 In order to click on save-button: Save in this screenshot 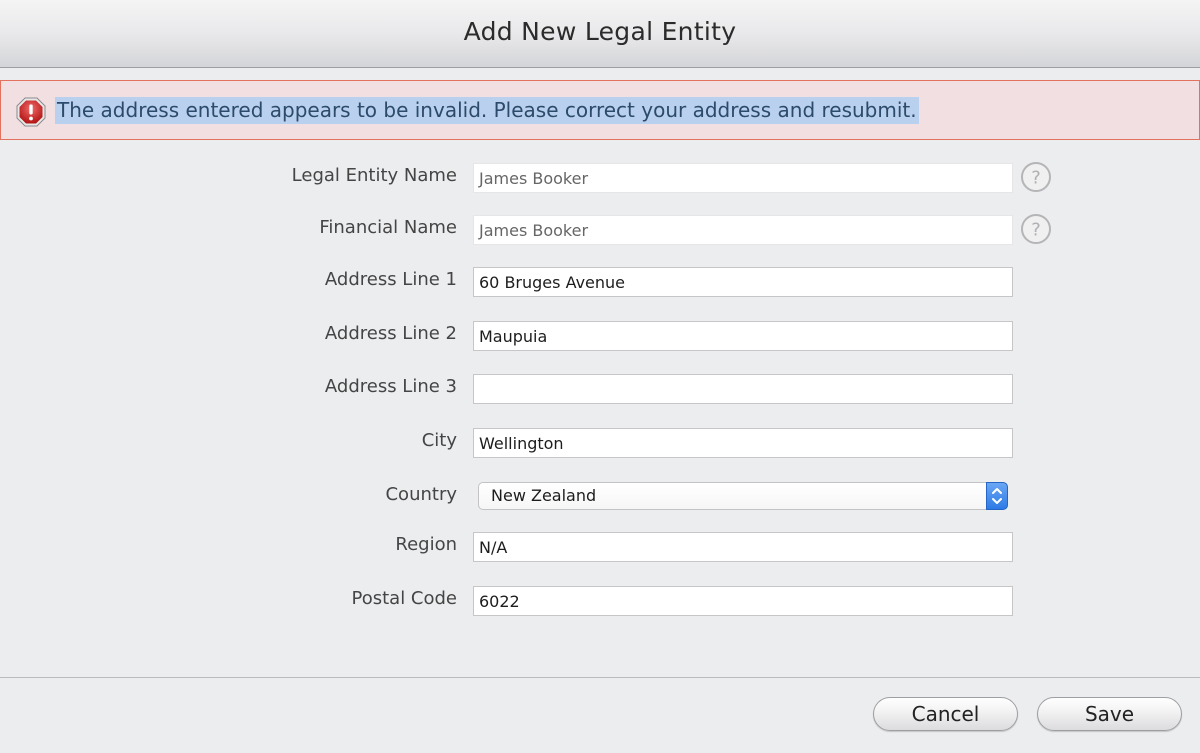, I will do `click(1109, 714)`.